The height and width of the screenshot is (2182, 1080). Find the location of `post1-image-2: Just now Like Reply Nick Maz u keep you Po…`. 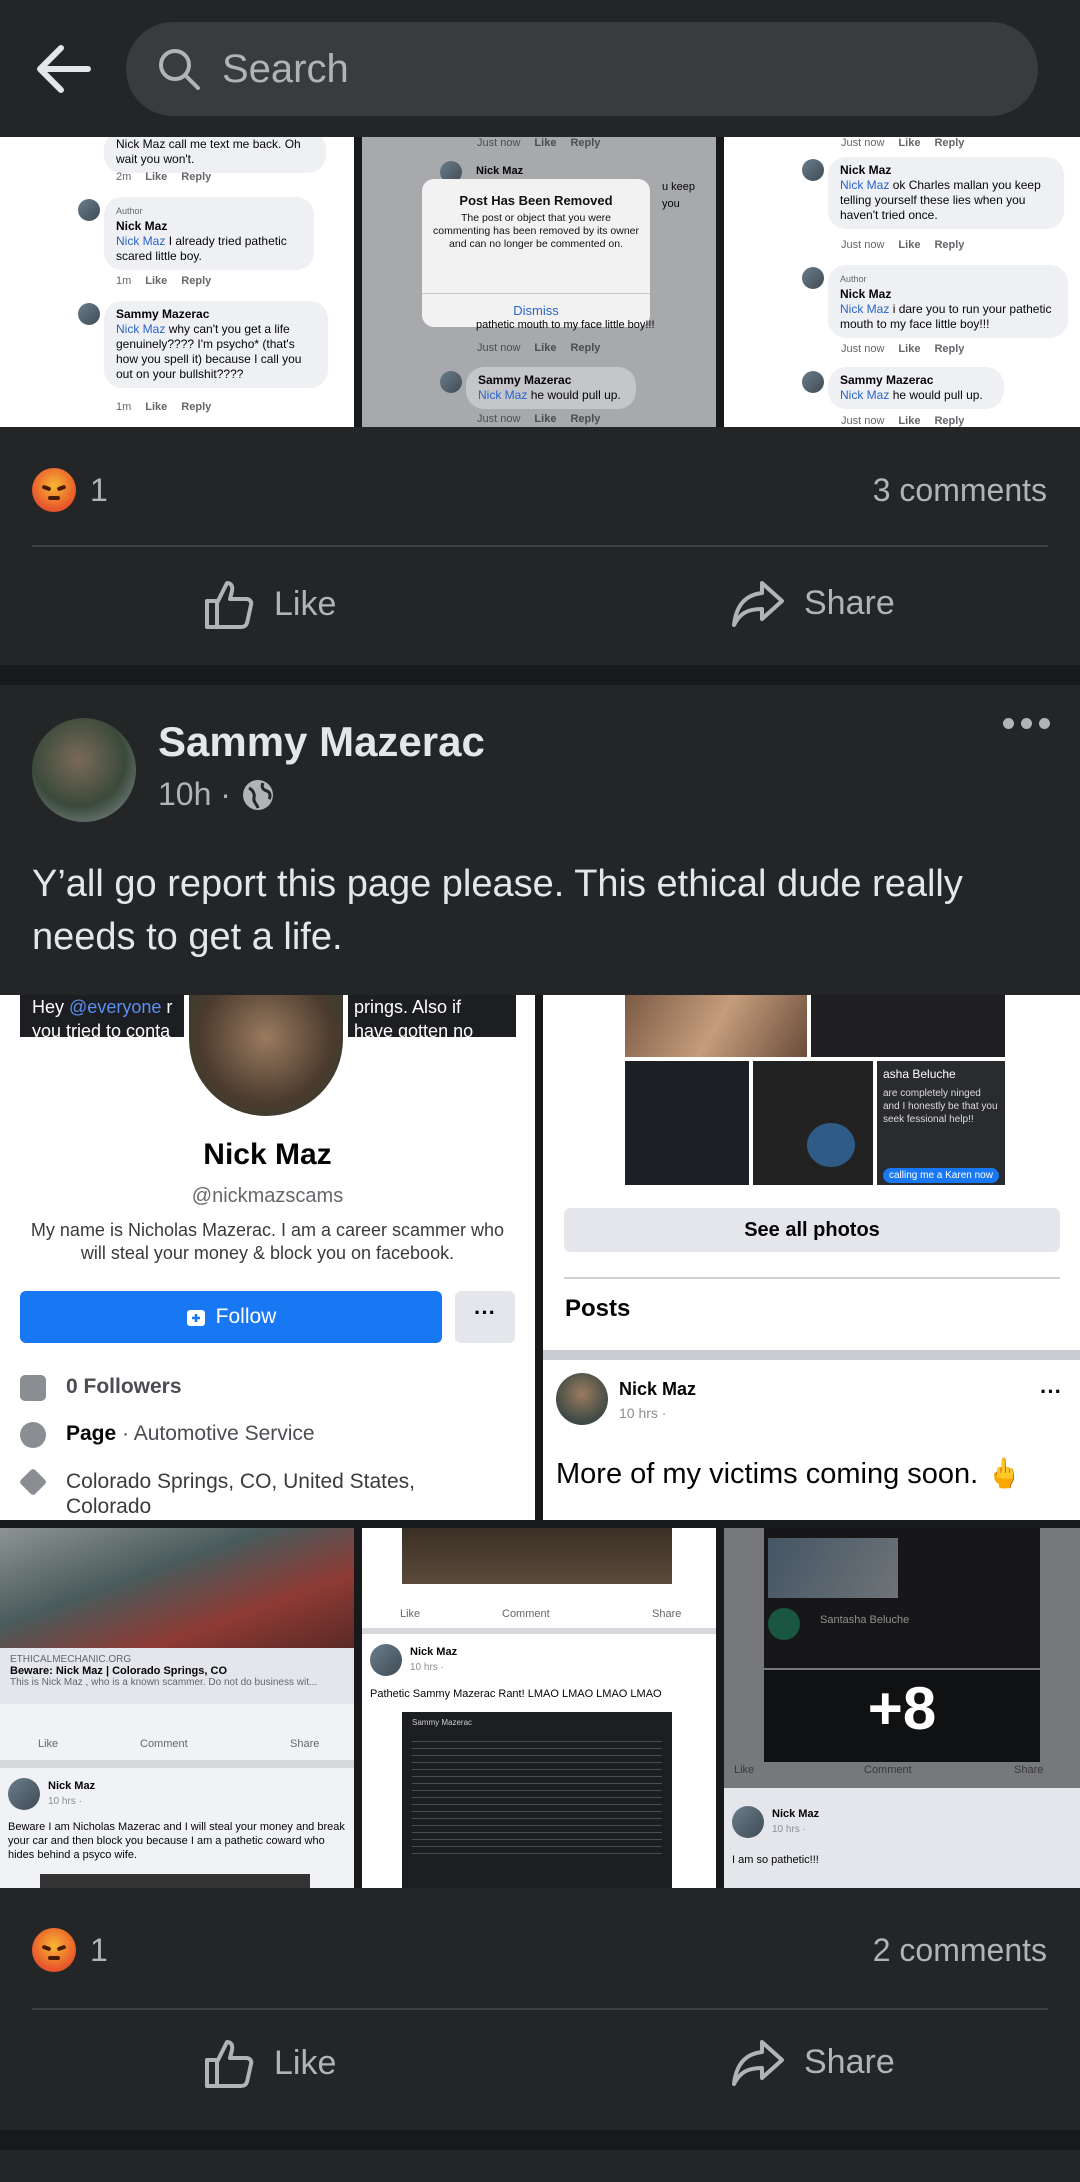

post1-image-2: Just now Like Reply Nick Maz u keep you Po… is located at coordinates (539, 282).